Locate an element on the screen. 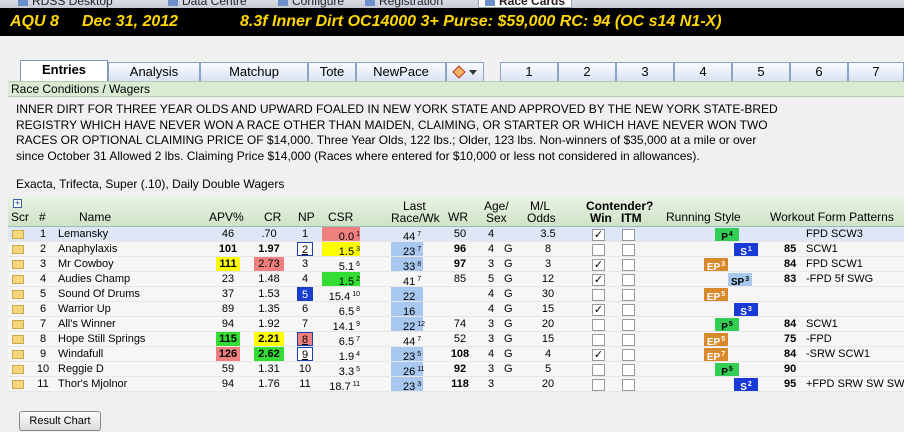 Image resolution: width=904 pixels, height=432 pixels. runner-number: 11 is located at coordinates (43, 384).